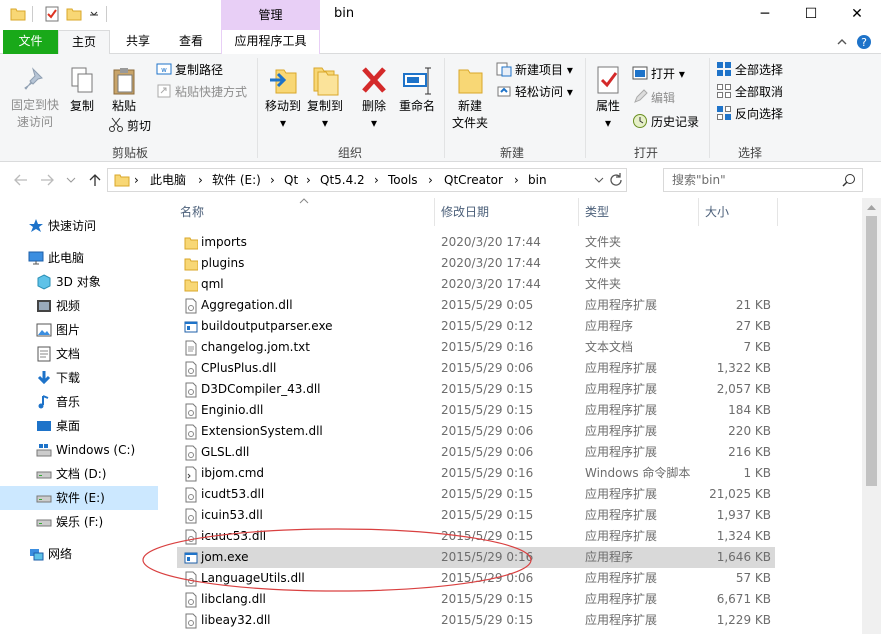 This screenshot has height=634, width=881. I want to click on new-folder-quick-icon, so click(74, 14).